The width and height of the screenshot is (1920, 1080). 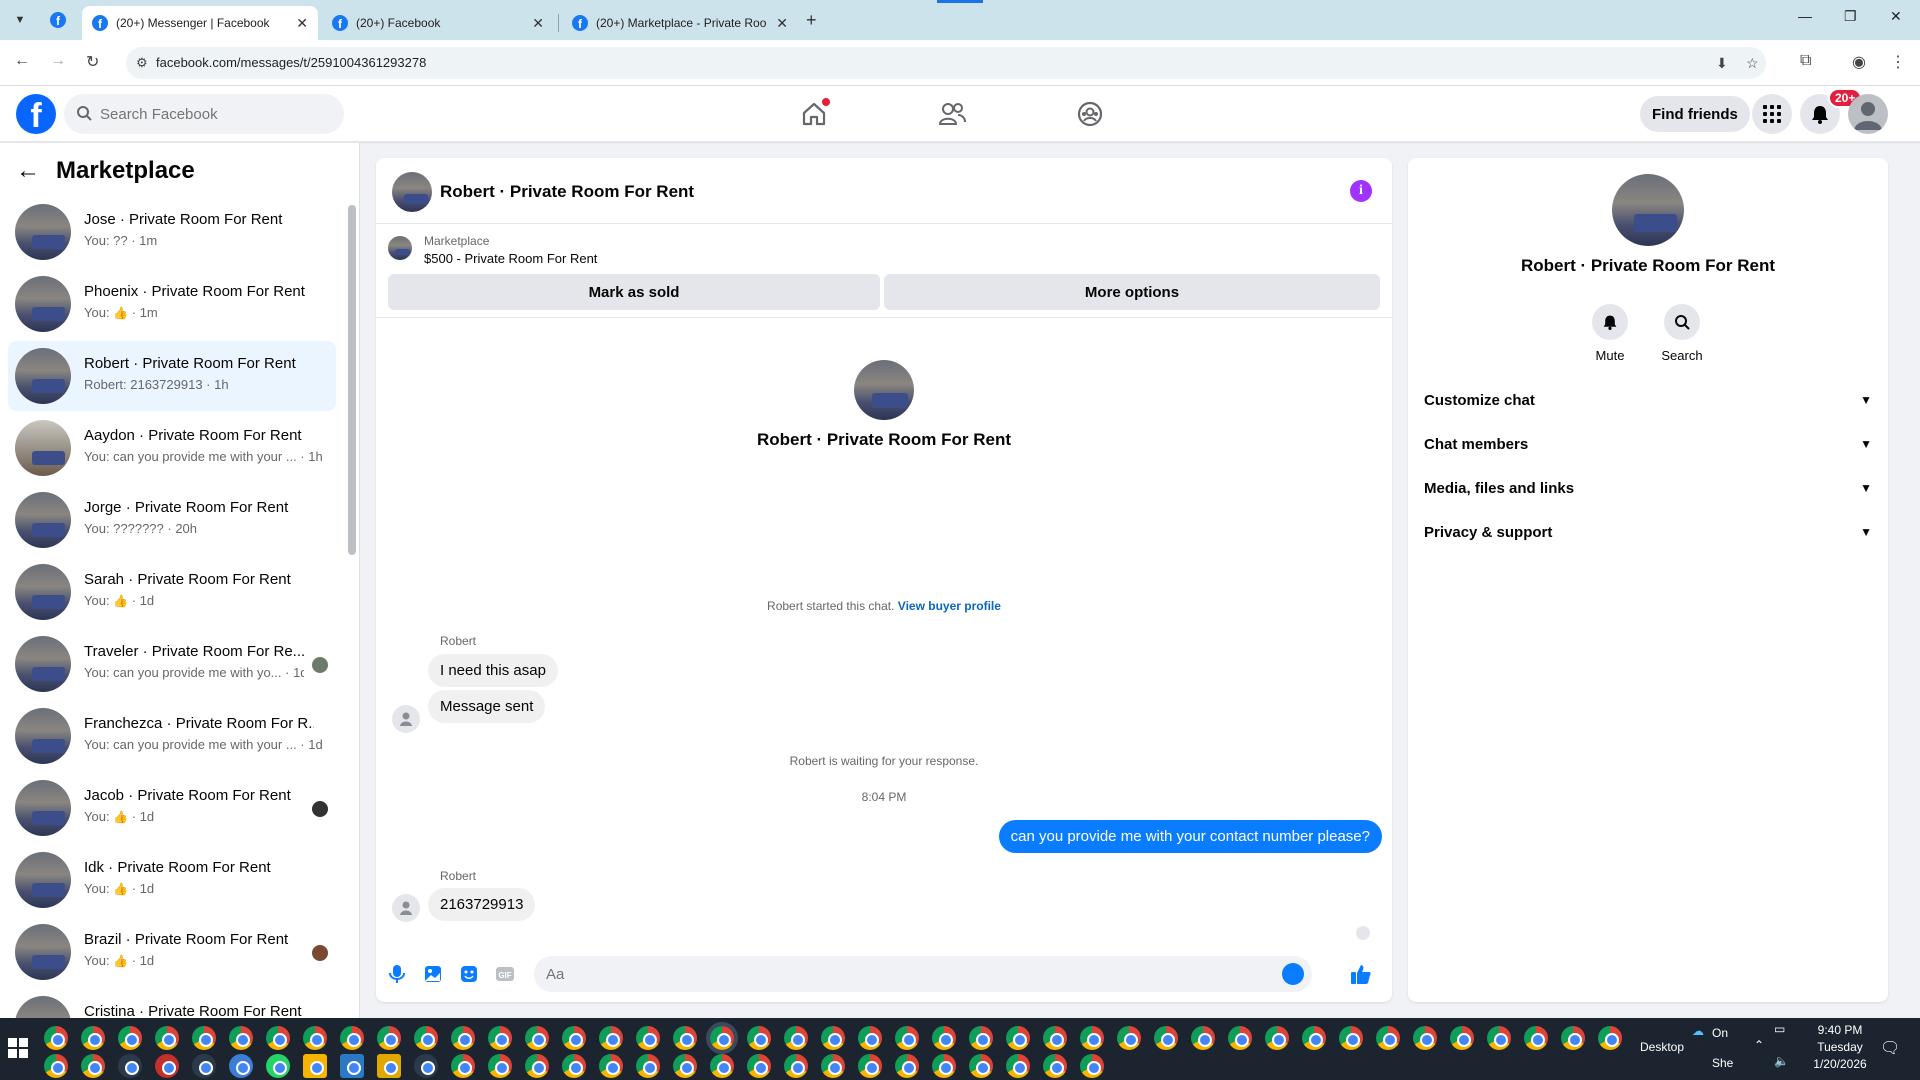 What do you see at coordinates (1840, 1047) in the screenshot?
I see `system-clock: 9:40 PM Tuesday 1/20/2026` at bounding box center [1840, 1047].